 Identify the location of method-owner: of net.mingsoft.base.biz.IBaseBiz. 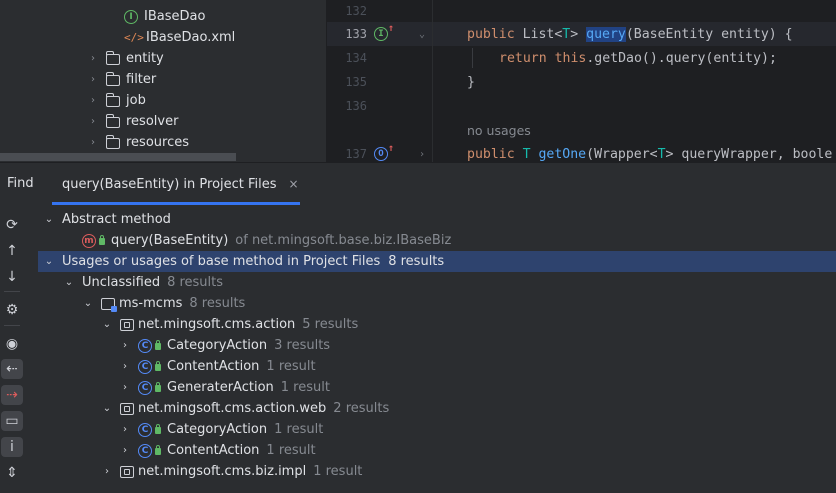
(343, 240).